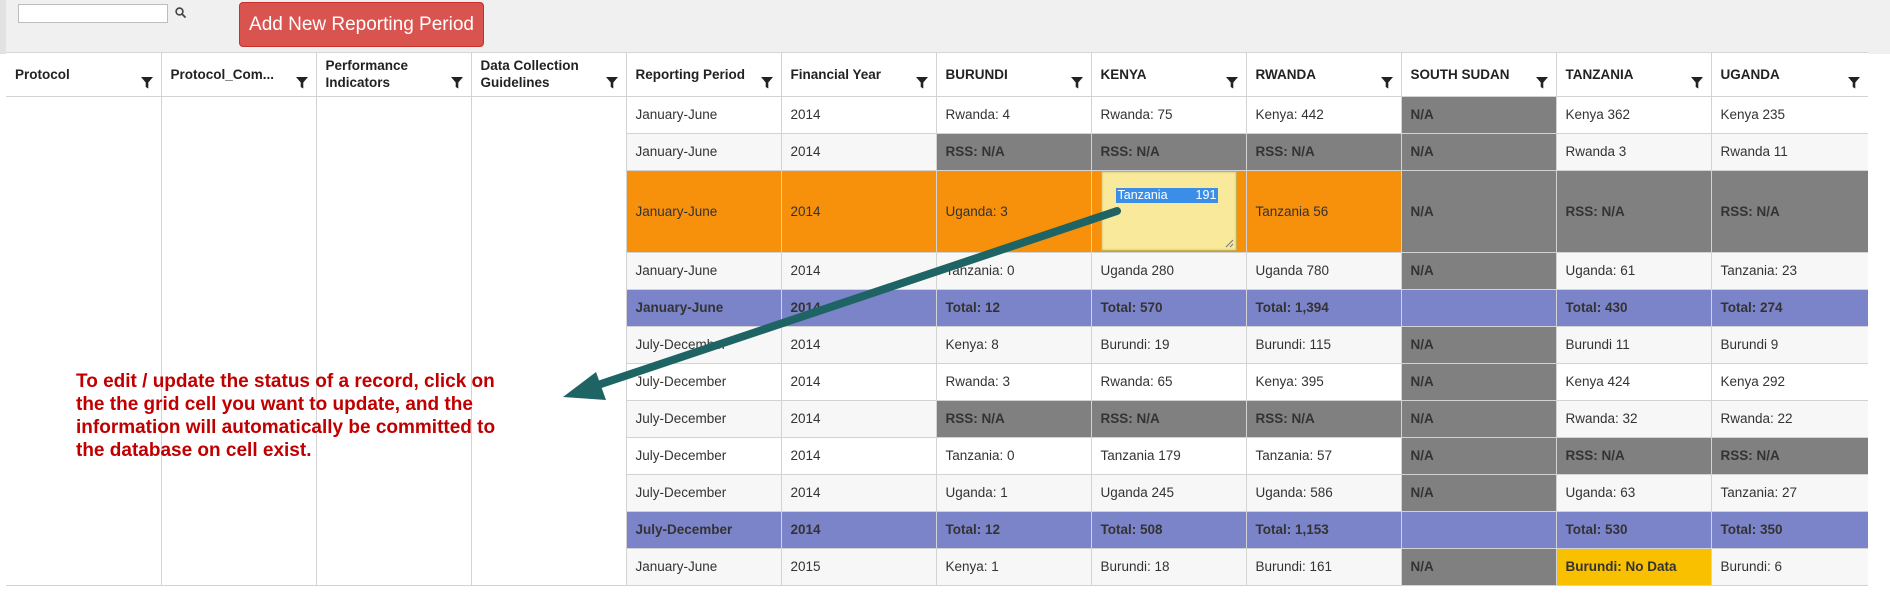 This screenshot has width=1890, height=593. What do you see at coordinates (1169, 345) in the screenshot?
I see `table-cell: Burundi: 19` at bounding box center [1169, 345].